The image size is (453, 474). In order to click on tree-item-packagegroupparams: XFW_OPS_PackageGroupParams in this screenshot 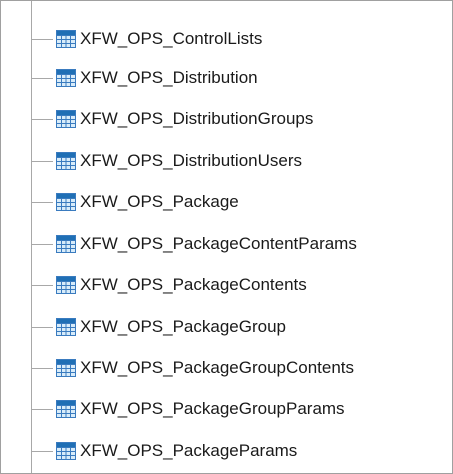, I will do `click(241, 409)`.